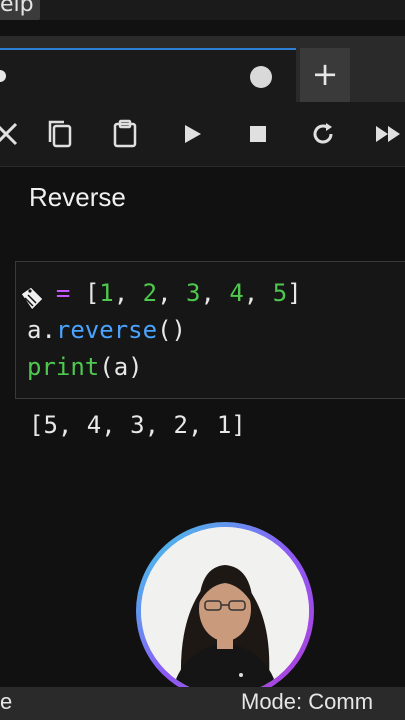 The image size is (405, 720). I want to click on list-item: 1, so click(106, 293).